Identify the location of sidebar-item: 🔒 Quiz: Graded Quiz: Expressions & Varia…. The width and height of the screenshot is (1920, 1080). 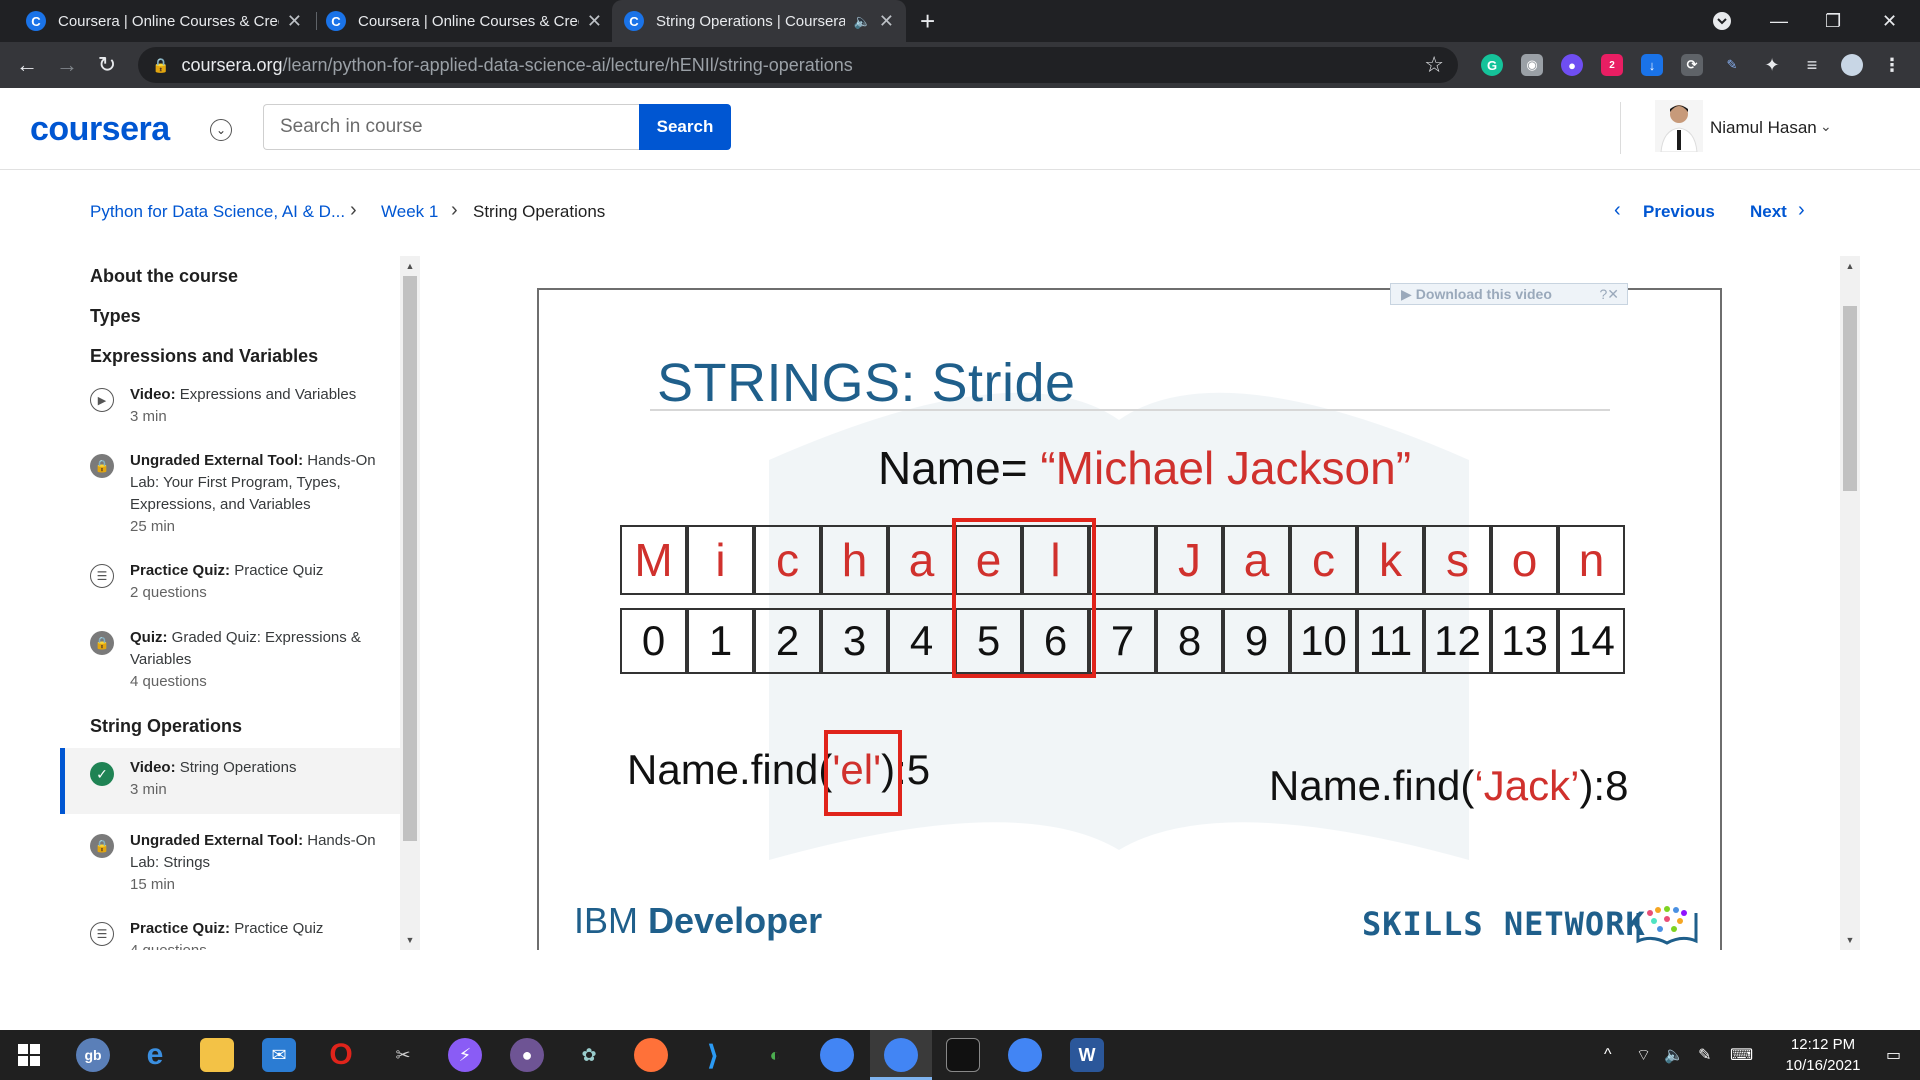
(230, 663).